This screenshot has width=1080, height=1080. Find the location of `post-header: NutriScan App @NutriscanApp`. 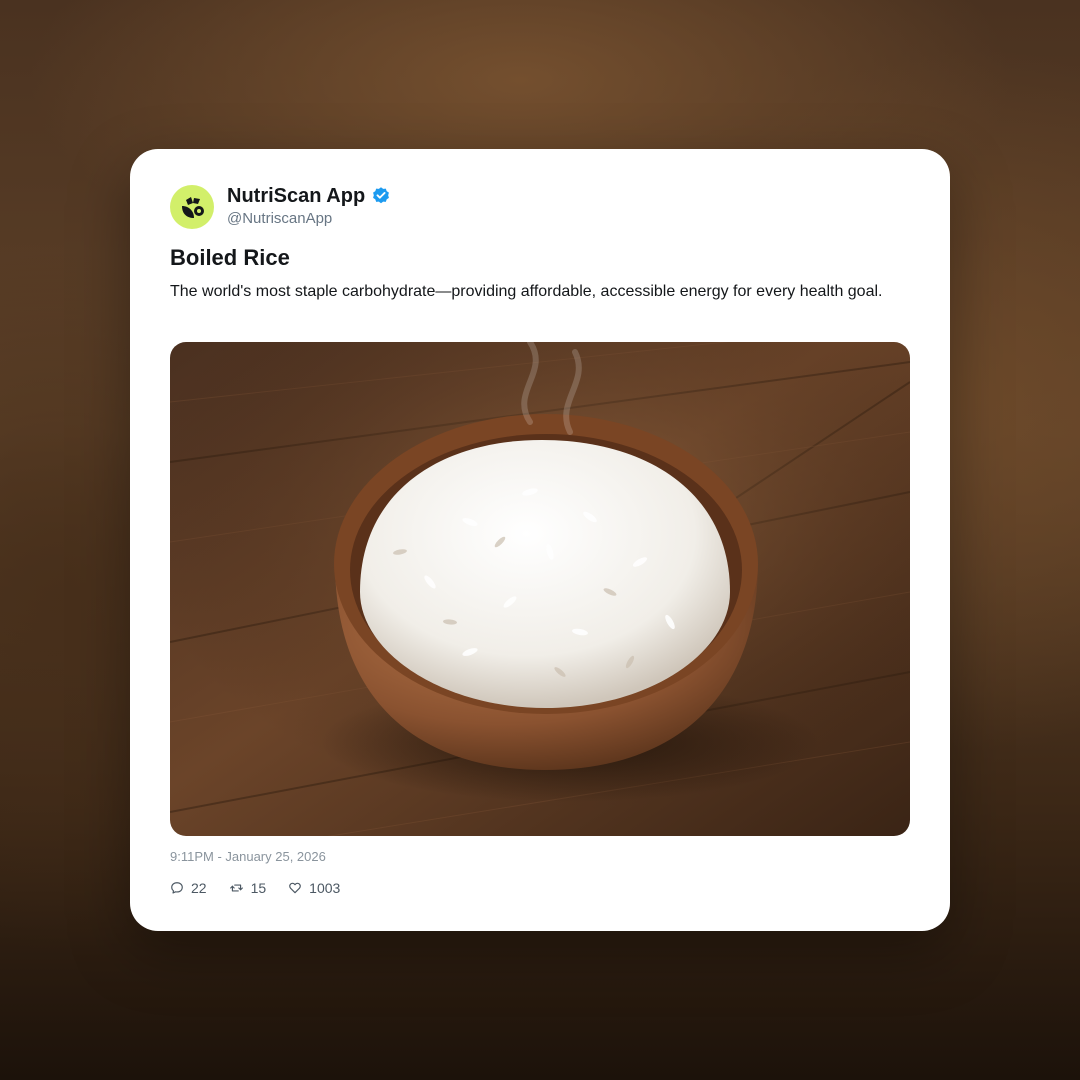

post-header: NutriScan App @NutriscanApp is located at coordinates (280, 206).